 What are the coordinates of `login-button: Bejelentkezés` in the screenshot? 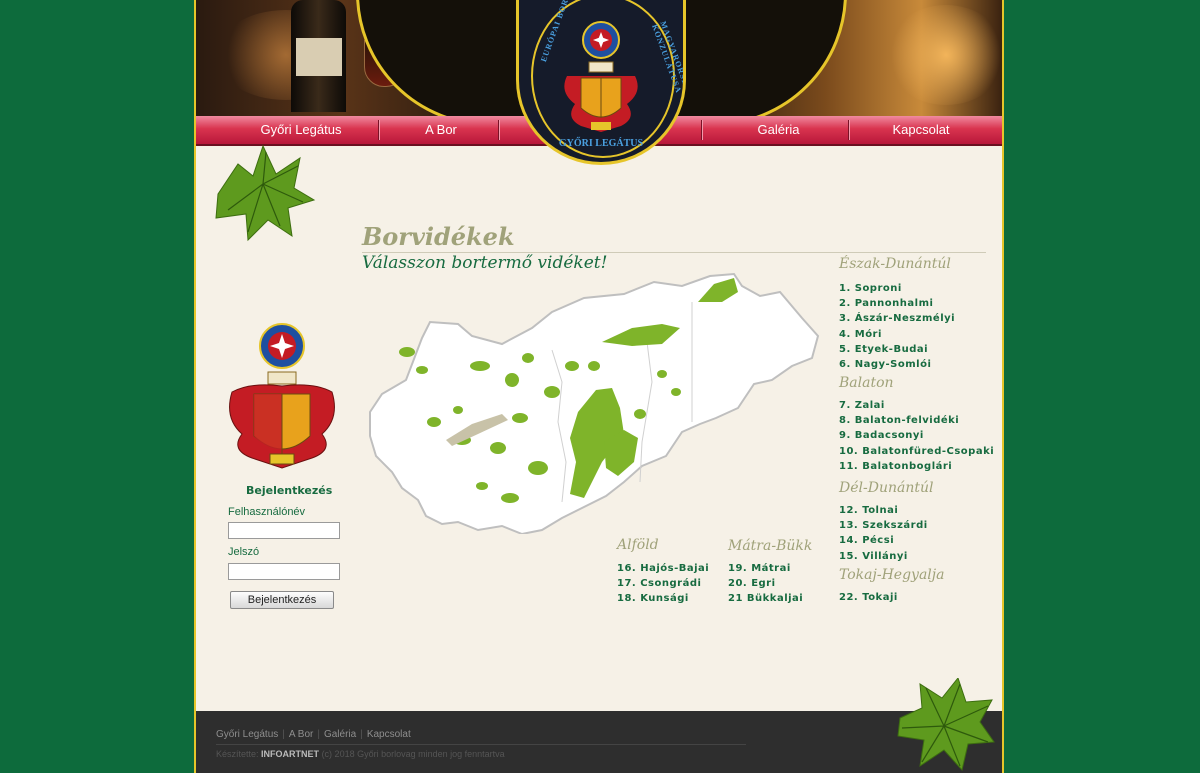 It's located at (282, 600).